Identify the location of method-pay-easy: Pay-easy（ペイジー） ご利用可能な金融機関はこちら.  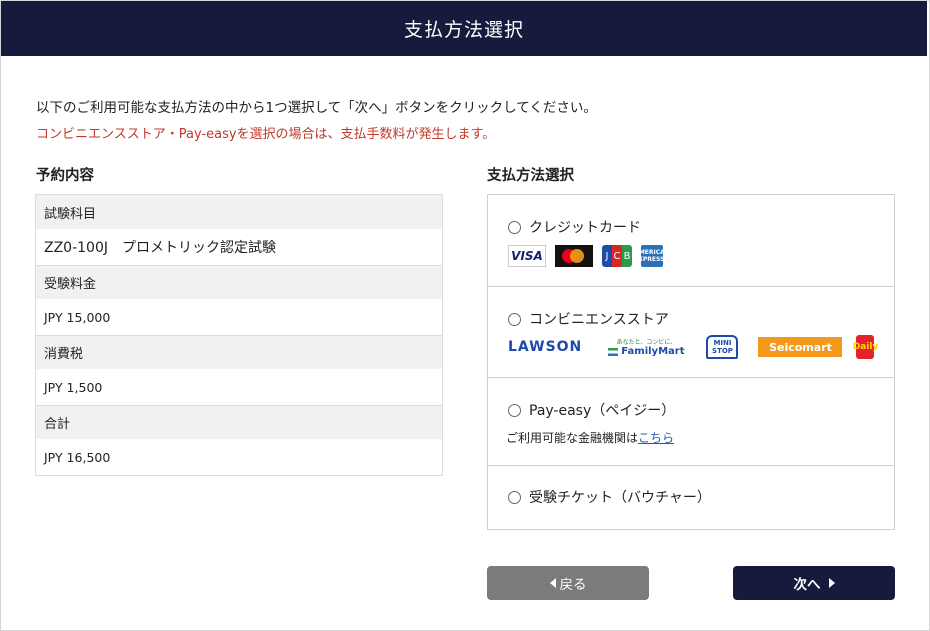
(691, 421).